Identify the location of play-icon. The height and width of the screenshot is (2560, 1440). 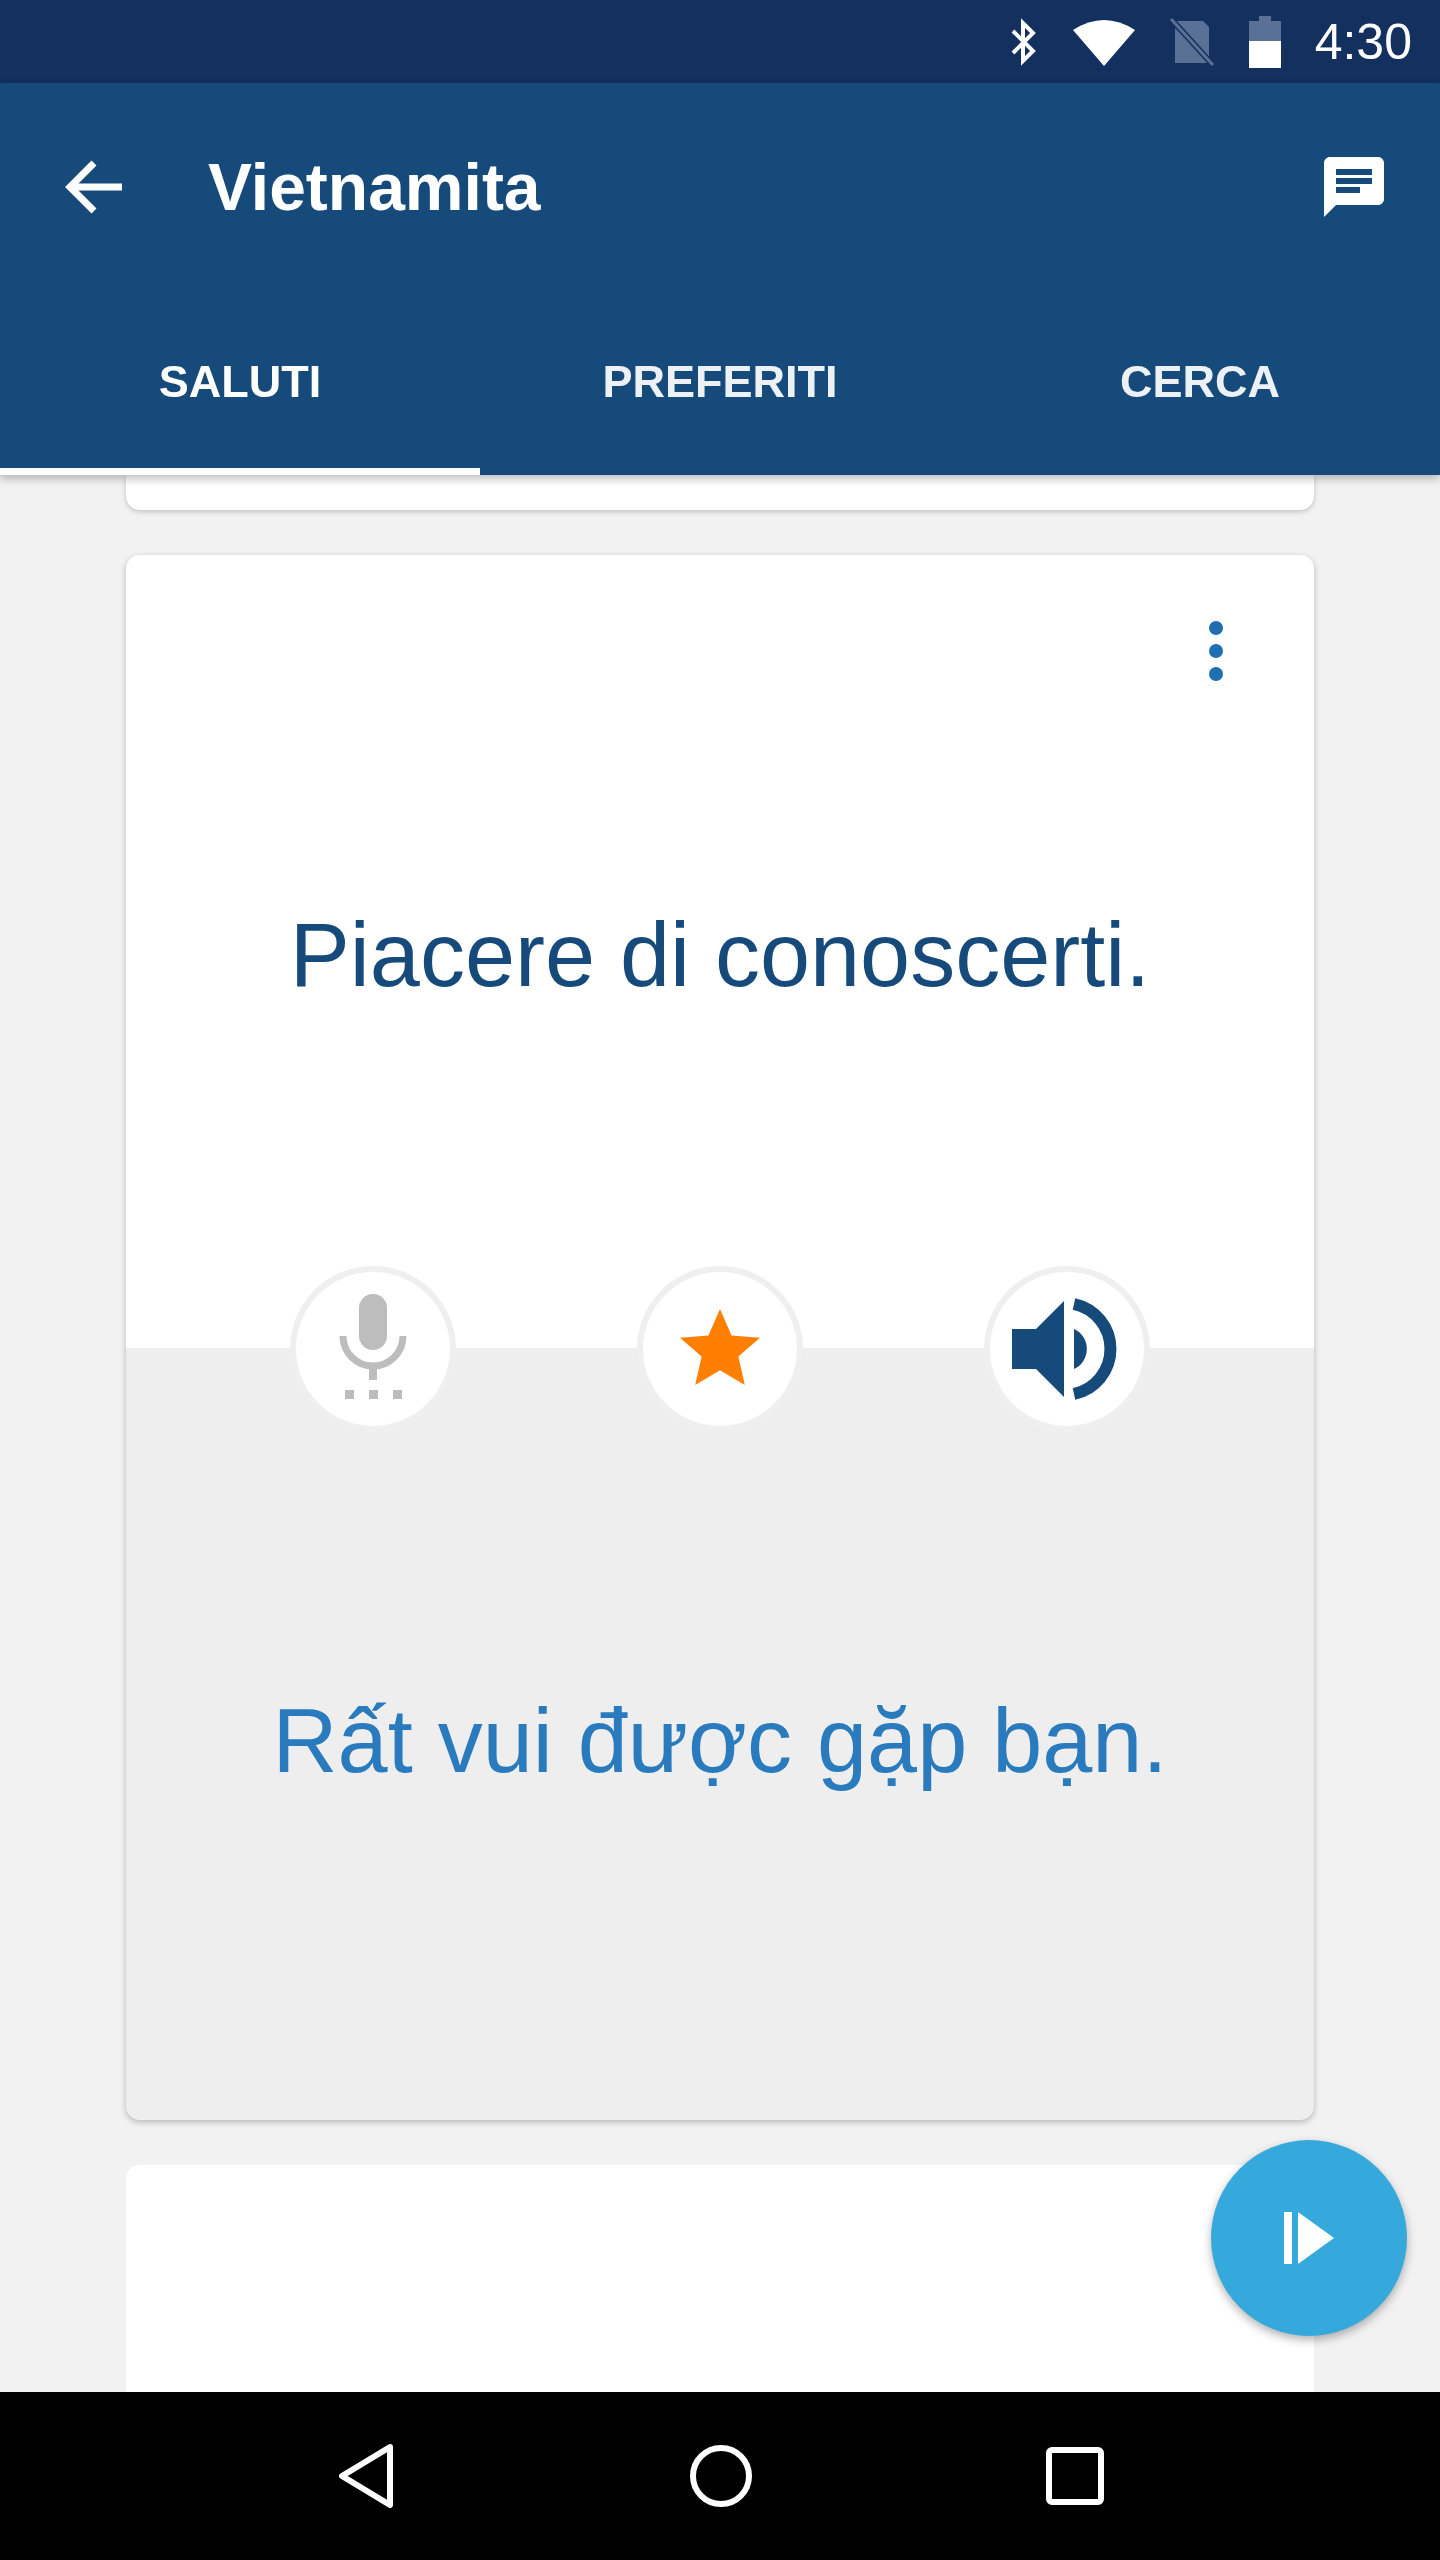
(1309, 2238).